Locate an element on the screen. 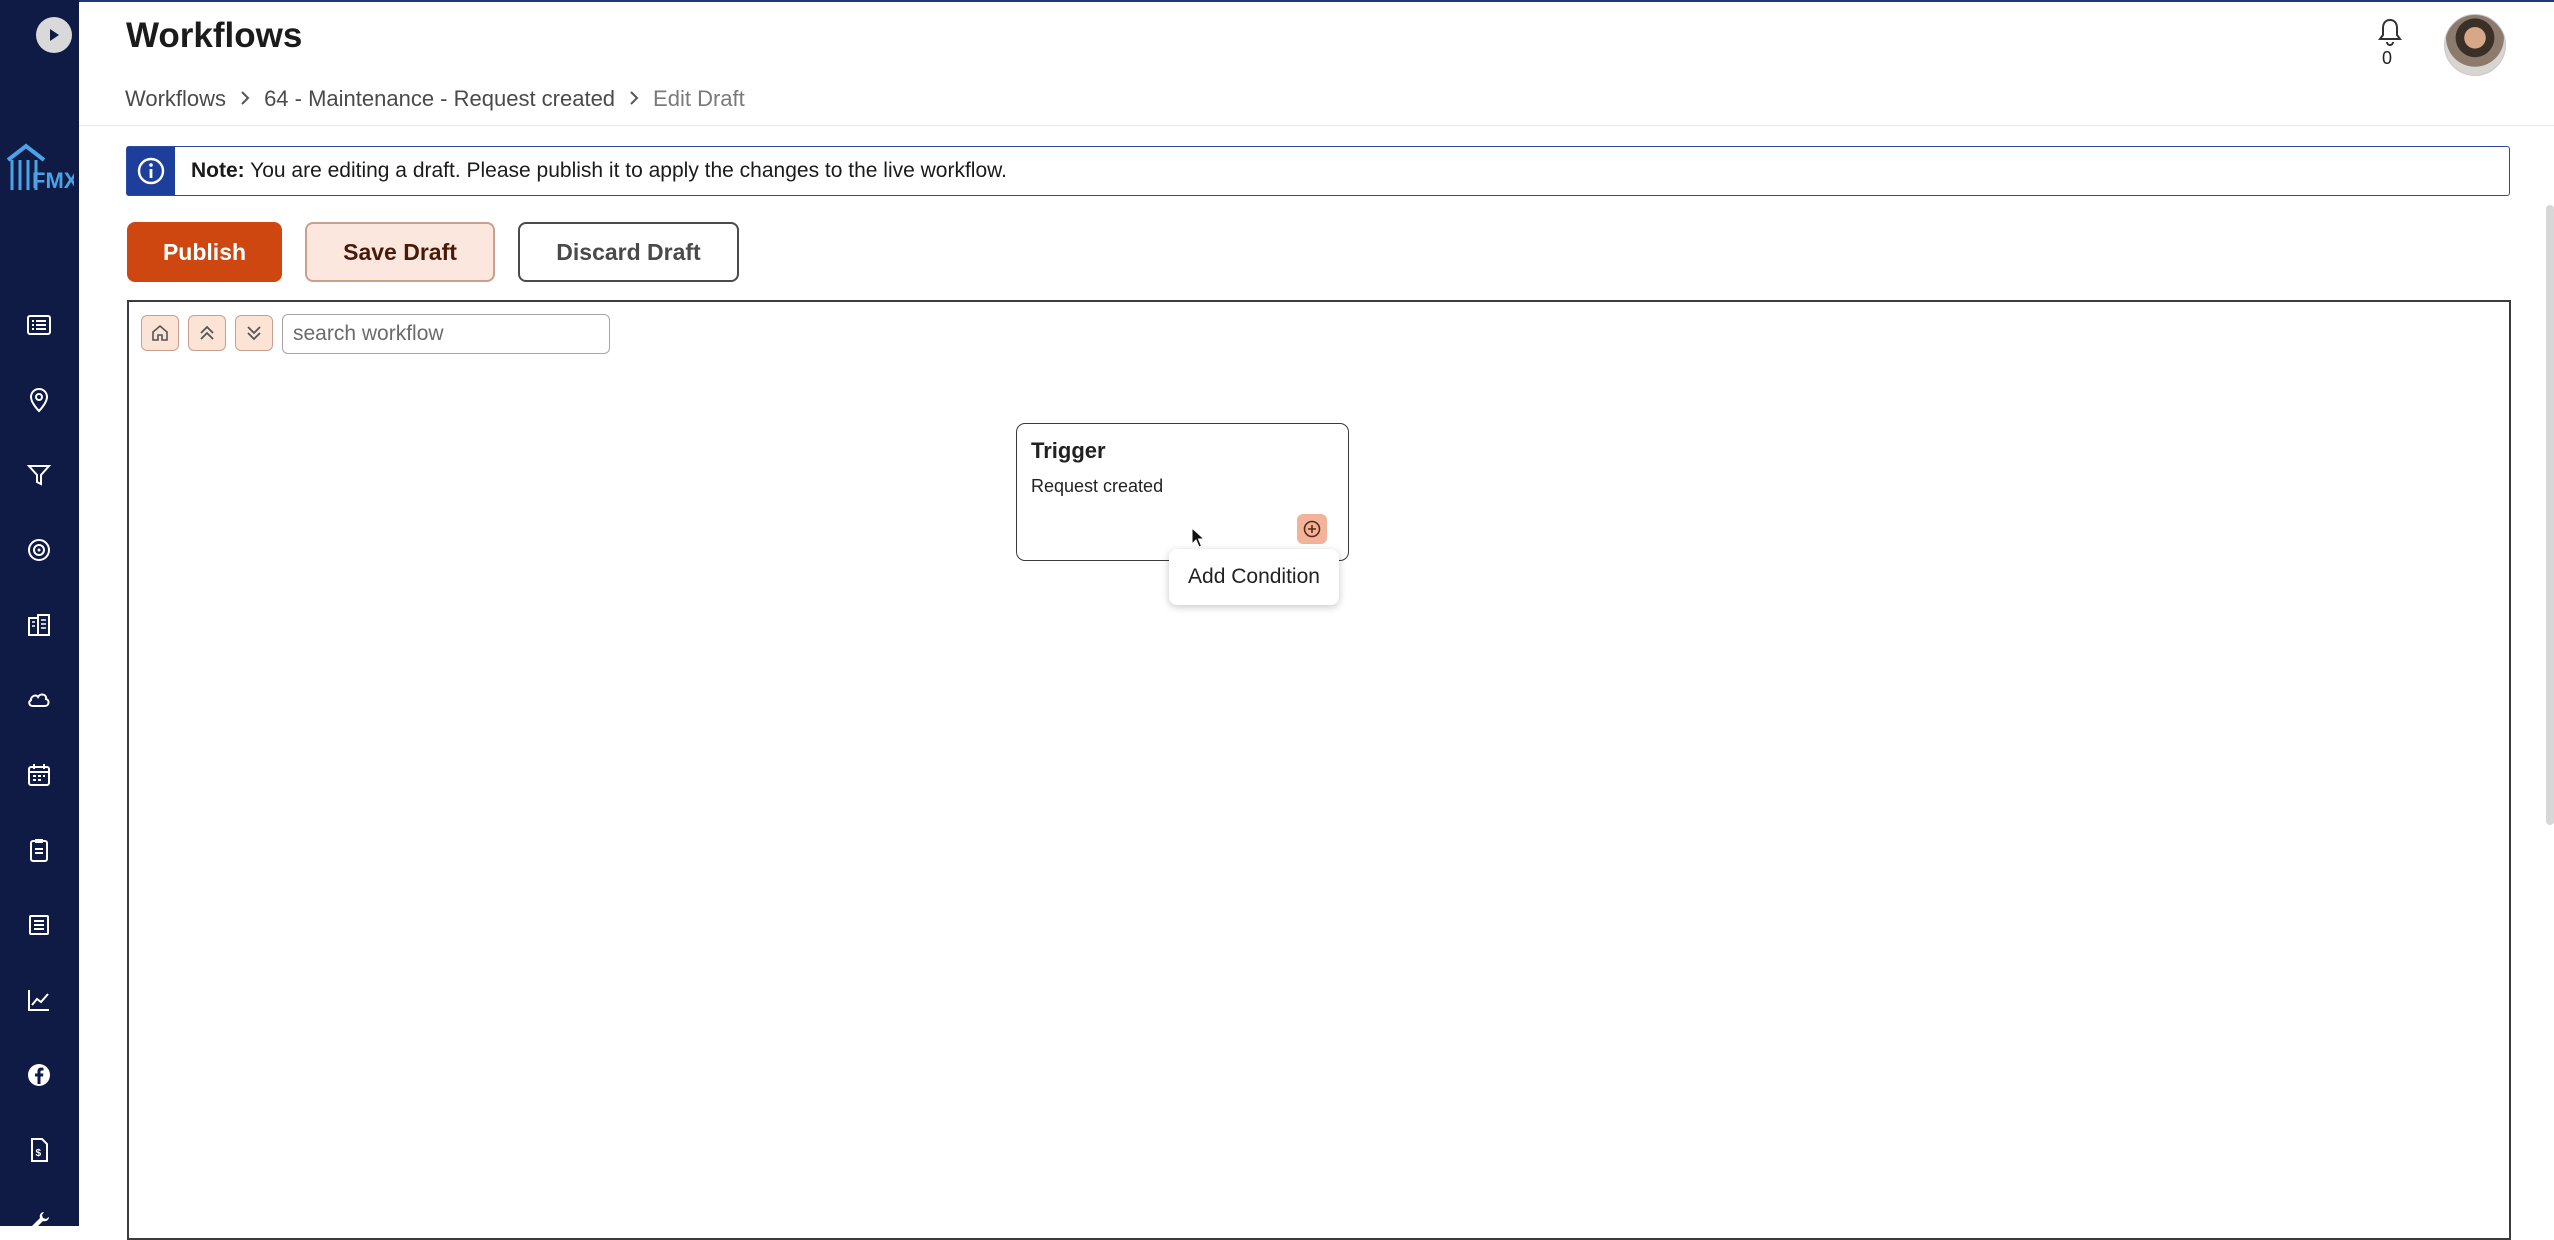 The width and height of the screenshot is (2554, 1240). trigger-node: Trigger Request created is located at coordinates (1182, 492).